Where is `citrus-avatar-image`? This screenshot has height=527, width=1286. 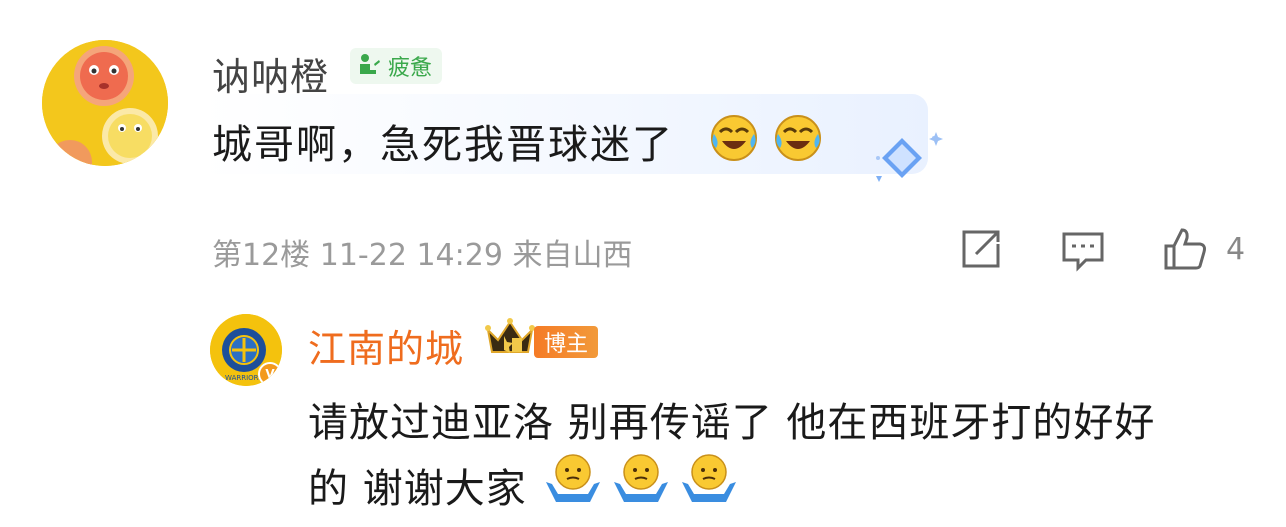 citrus-avatar-image is located at coordinates (105, 103).